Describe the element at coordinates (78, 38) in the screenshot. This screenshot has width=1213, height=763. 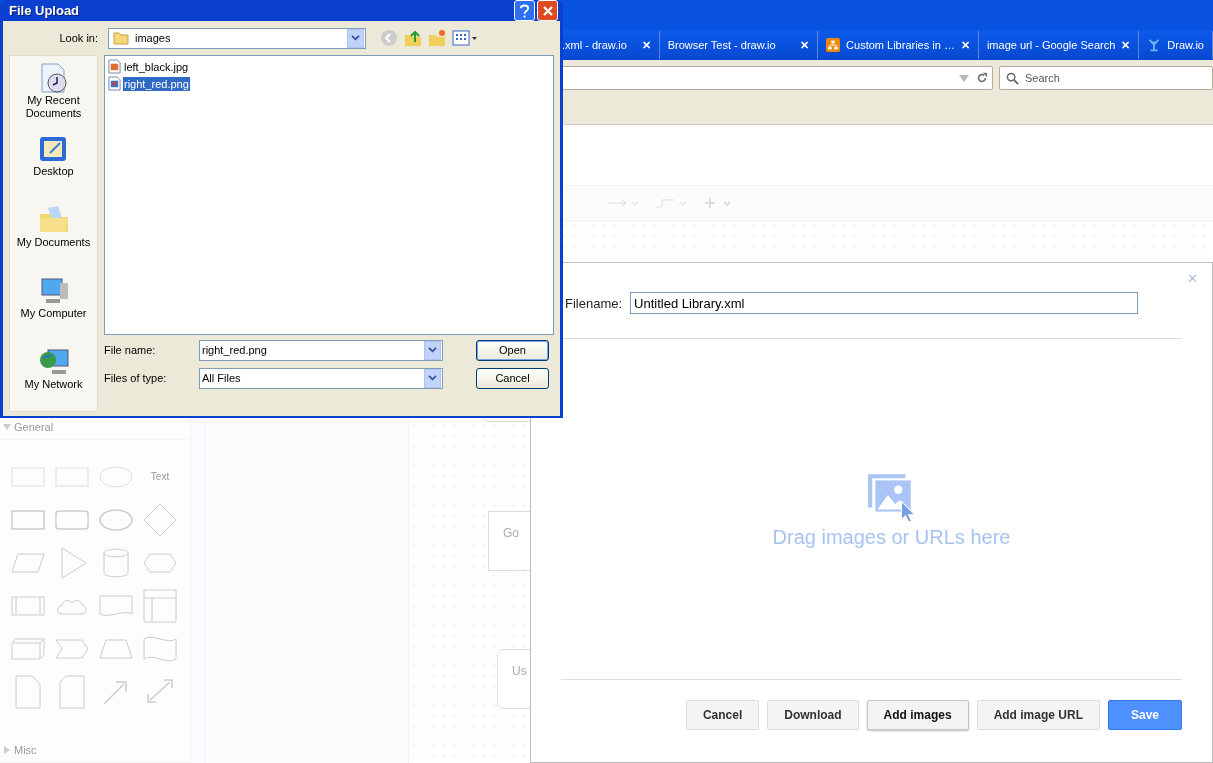
I see `look-in-label: Look in:` at that location.